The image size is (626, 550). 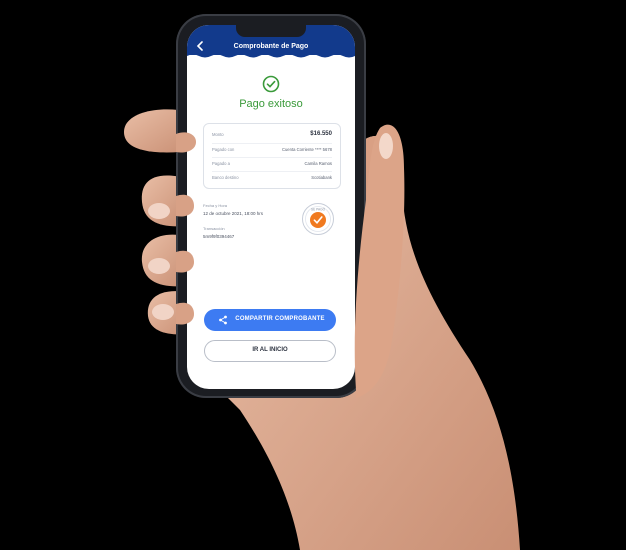 What do you see at coordinates (321, 177) in the screenshot?
I see `summary-value: Scotiabank` at bounding box center [321, 177].